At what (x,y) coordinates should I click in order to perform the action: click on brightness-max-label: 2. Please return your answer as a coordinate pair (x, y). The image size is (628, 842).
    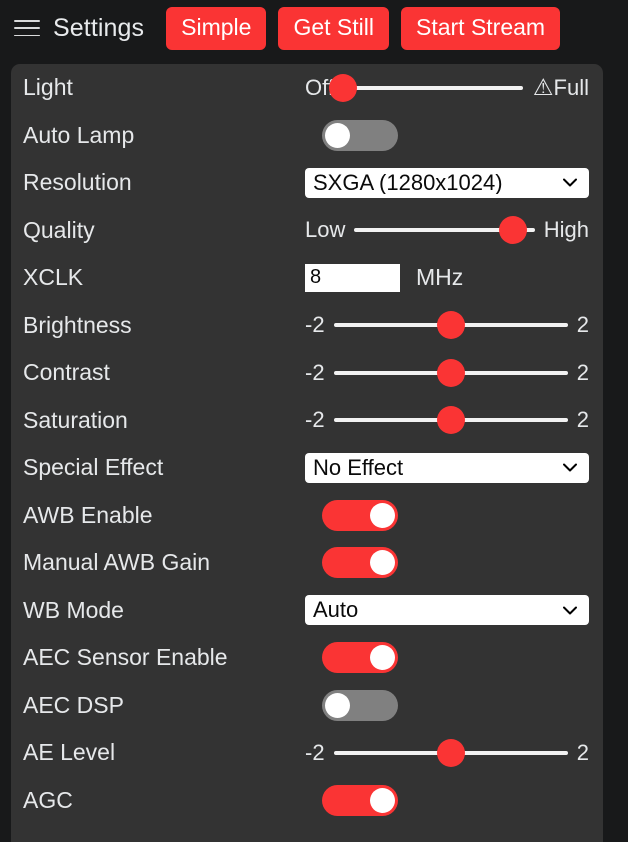
    Looking at the image, I should click on (582, 325).